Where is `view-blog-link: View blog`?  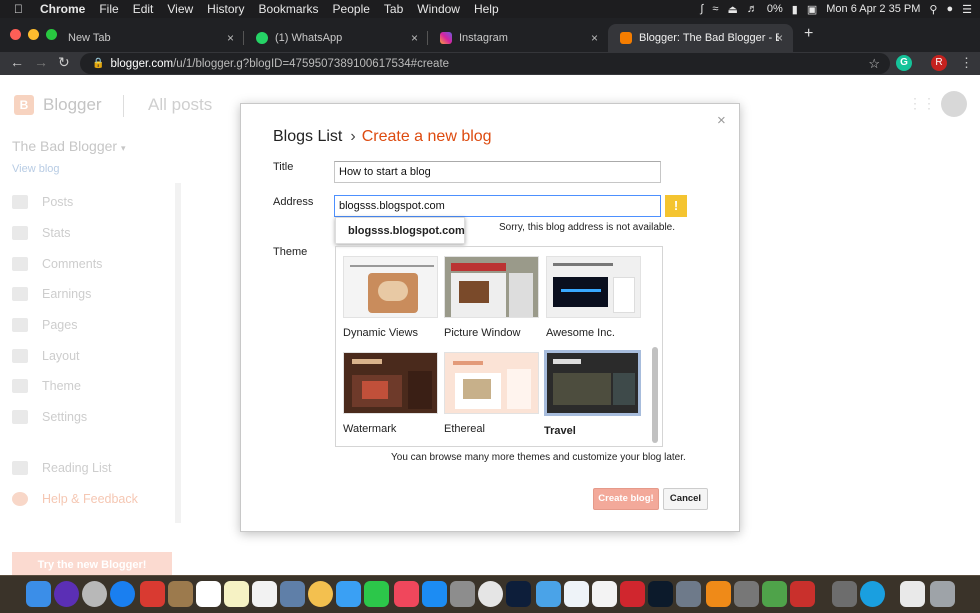 view-blog-link: View blog is located at coordinates (36, 169).